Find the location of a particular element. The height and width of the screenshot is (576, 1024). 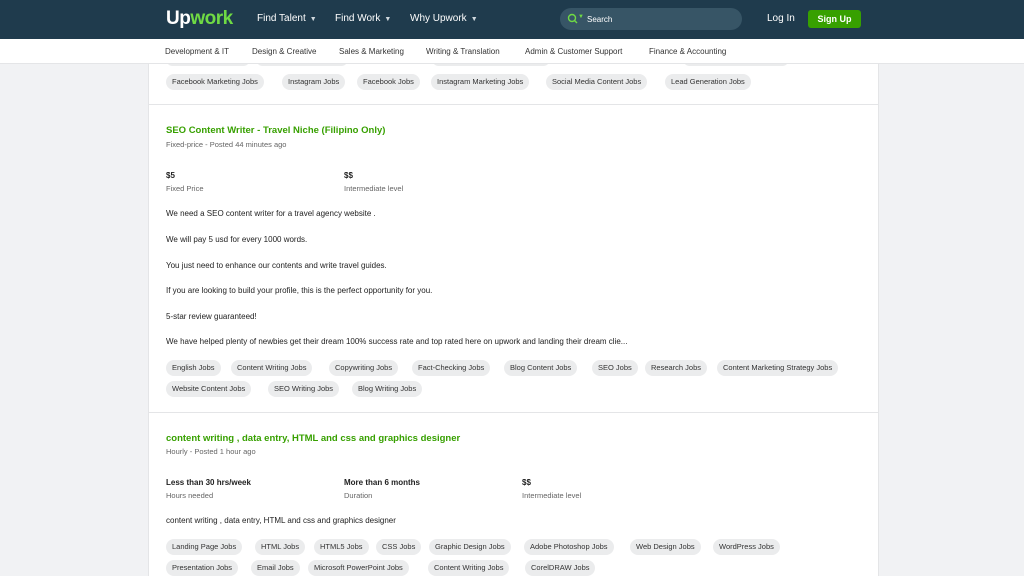

duration-label: Duration is located at coordinates (358, 495).